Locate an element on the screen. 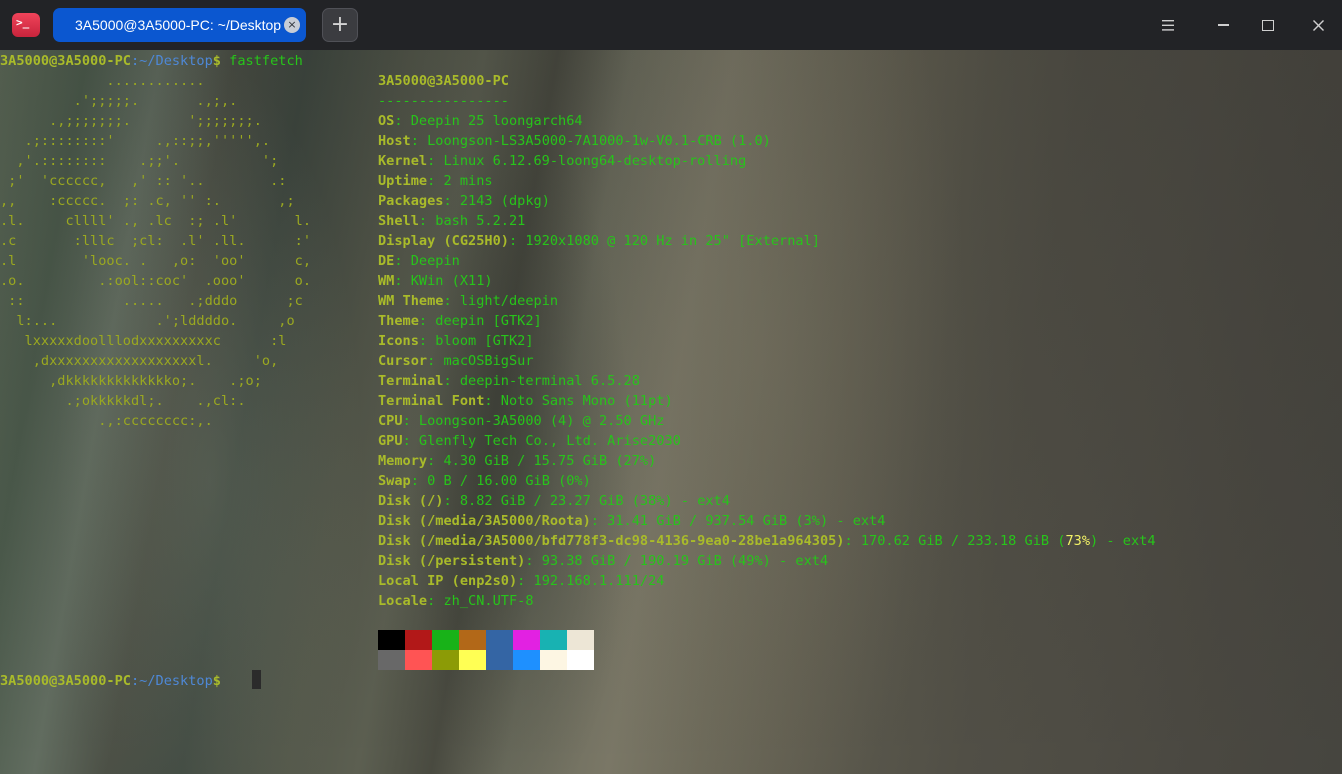 This screenshot has height=774, width=1342. logo-line: .o. .:ool::coc' .ooo' o. is located at coordinates (155, 281).